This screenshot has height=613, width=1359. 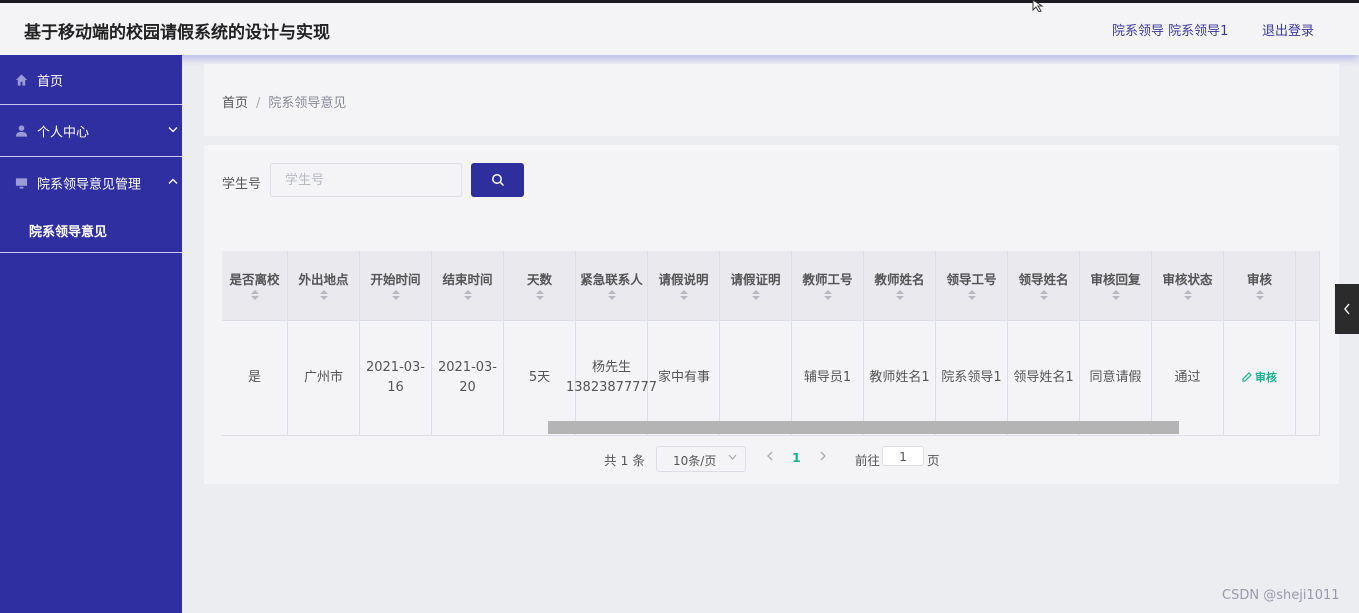 I want to click on table-cell: 是, so click(x=255, y=378).